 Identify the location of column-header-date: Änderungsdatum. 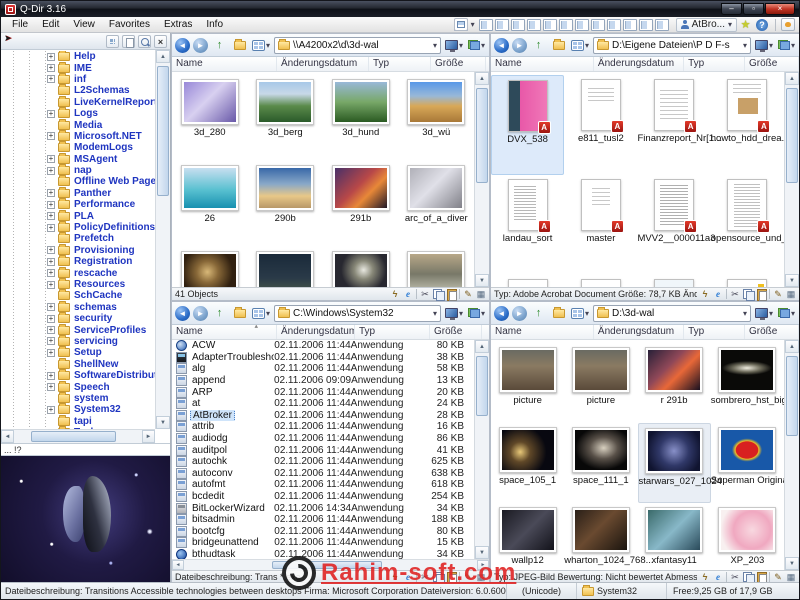
(639, 332).